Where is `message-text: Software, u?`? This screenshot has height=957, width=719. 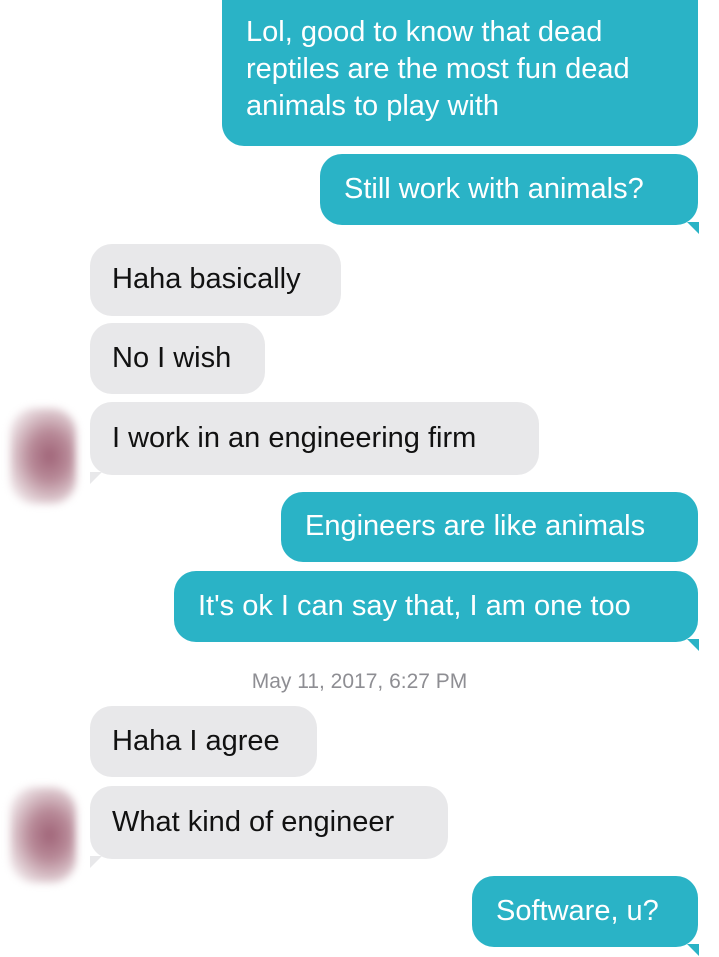
message-text: Software, u? is located at coordinates (577, 911).